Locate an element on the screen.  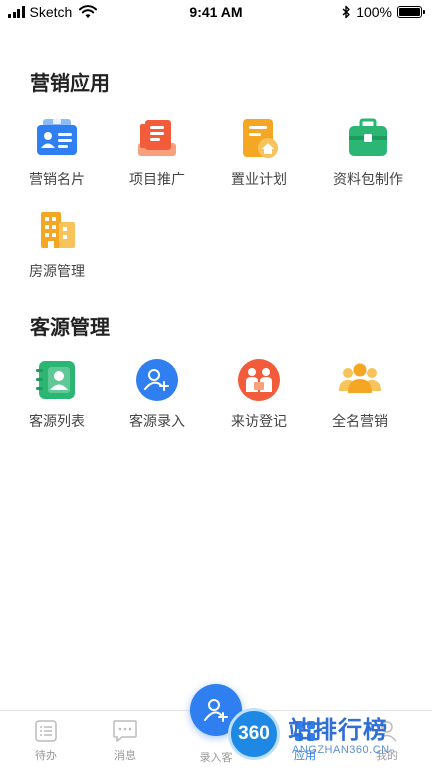
app-visitor-register: 来访登记 is located at coordinates (259, 394).